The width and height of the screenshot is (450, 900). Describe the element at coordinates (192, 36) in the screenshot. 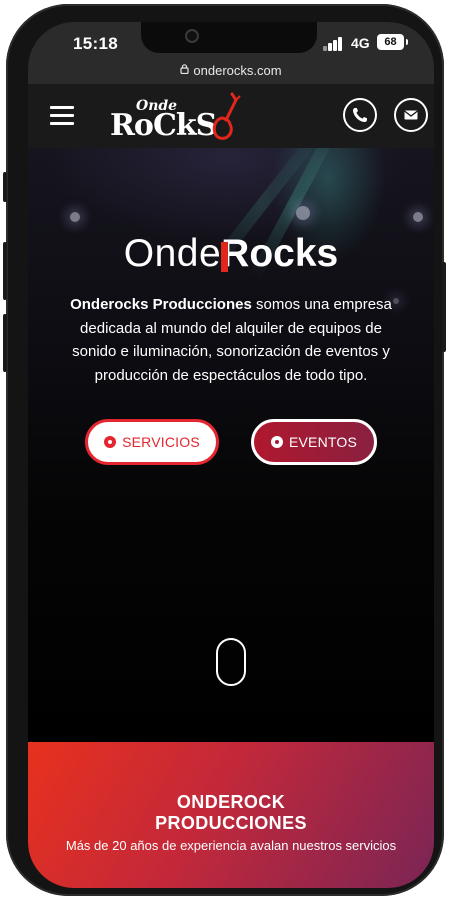

I see `camera` at that location.